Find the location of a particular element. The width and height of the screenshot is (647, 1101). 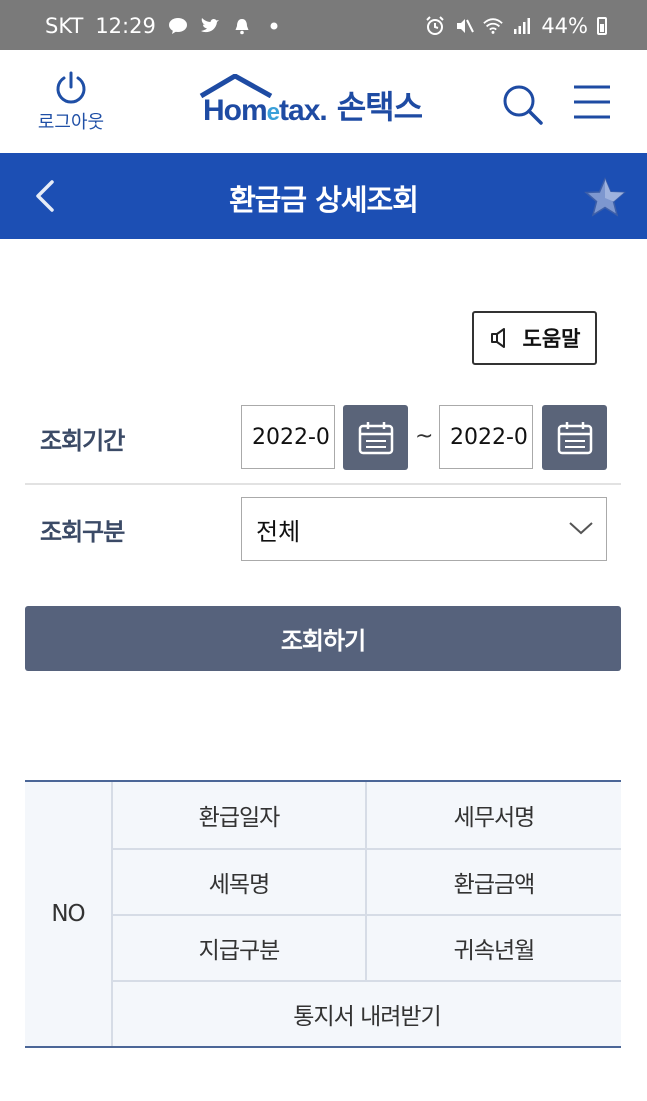

column-notice-download: 통지서 내려받기 is located at coordinates (367, 1017).